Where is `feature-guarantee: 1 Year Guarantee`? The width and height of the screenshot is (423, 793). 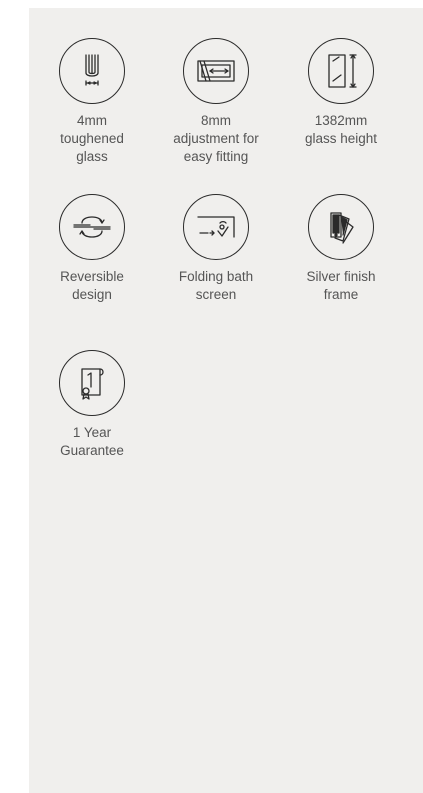
feature-guarantee: 1 Year Guarantee is located at coordinates (92, 405).